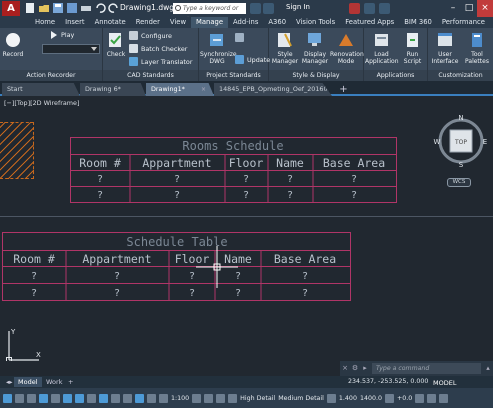  I want to click on tab-performance: Performance, so click(463, 22).